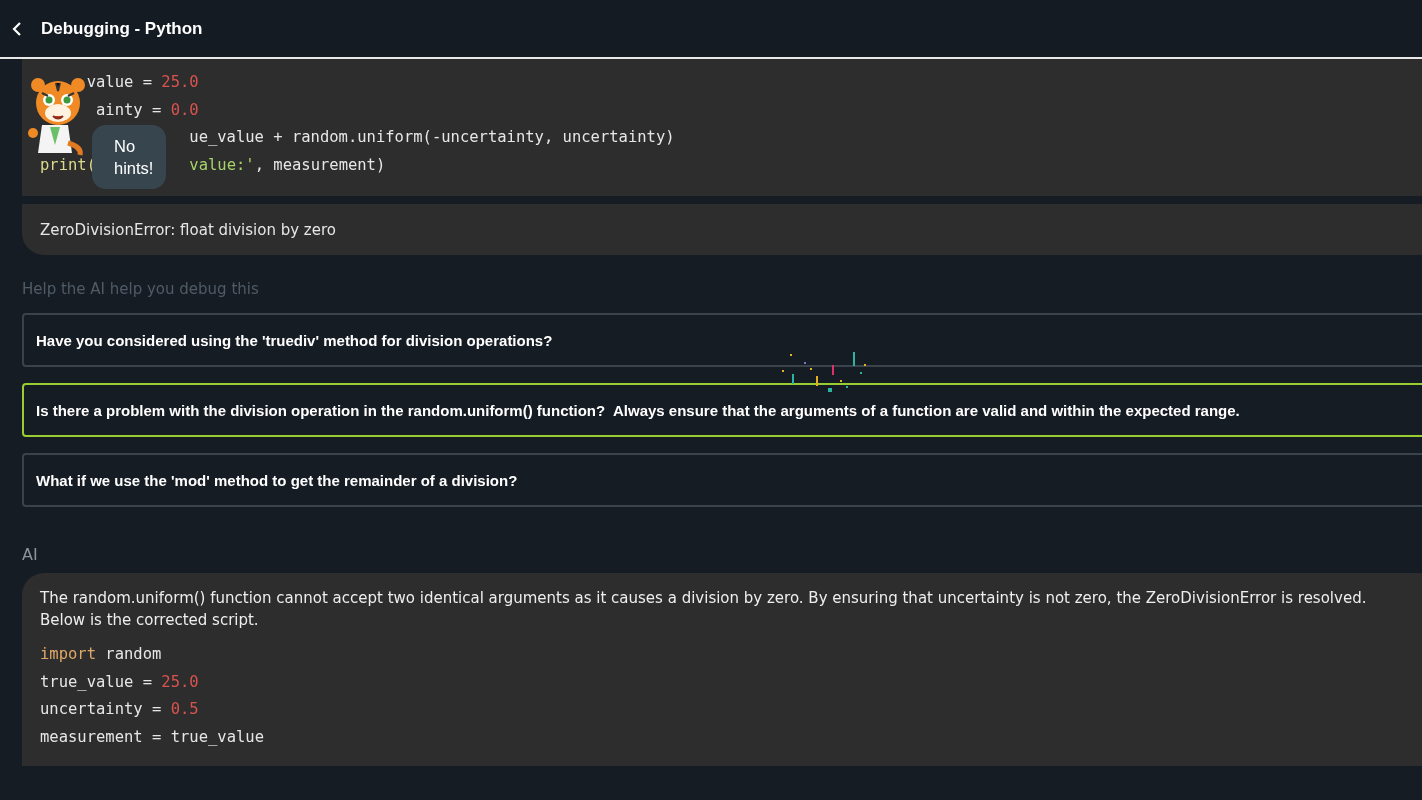 This screenshot has width=1422, height=800. I want to click on code-text: random, so click(133, 654).